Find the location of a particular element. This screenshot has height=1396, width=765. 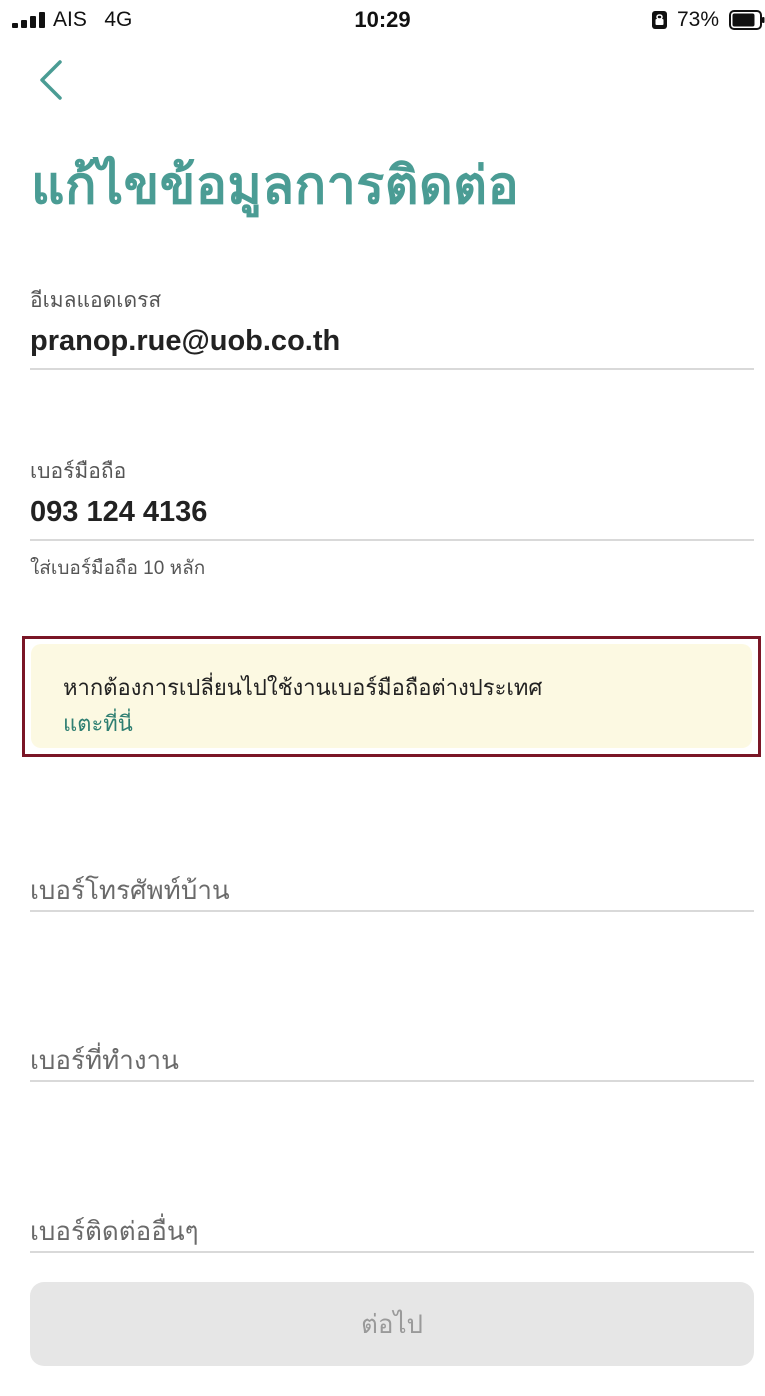

mobile-label: เบอร์มือถือ is located at coordinates (78, 471).